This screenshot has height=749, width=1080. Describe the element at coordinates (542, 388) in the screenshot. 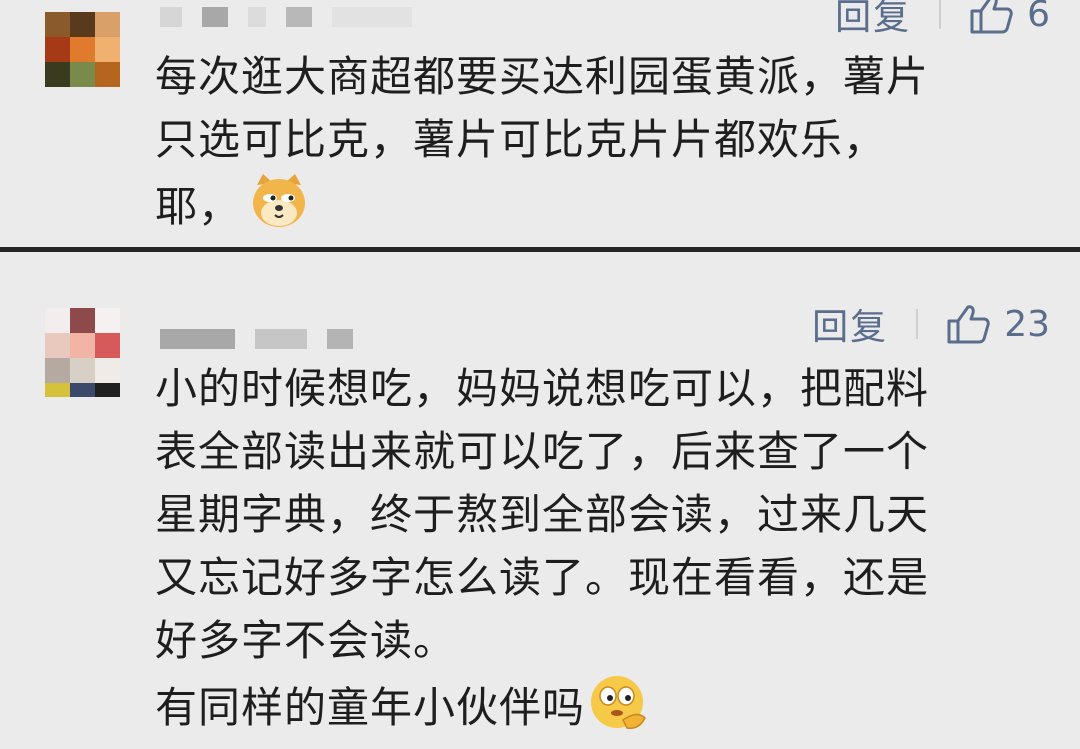

I see `comment-line: 小的时候想吃，妈妈说想吃可以，把配料` at that location.